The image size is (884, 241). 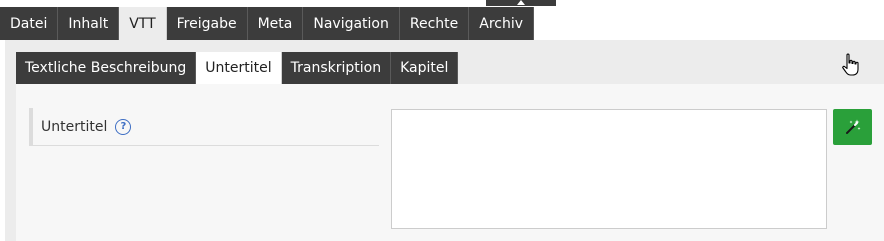 I want to click on caret-up-icon, so click(x=521, y=2).